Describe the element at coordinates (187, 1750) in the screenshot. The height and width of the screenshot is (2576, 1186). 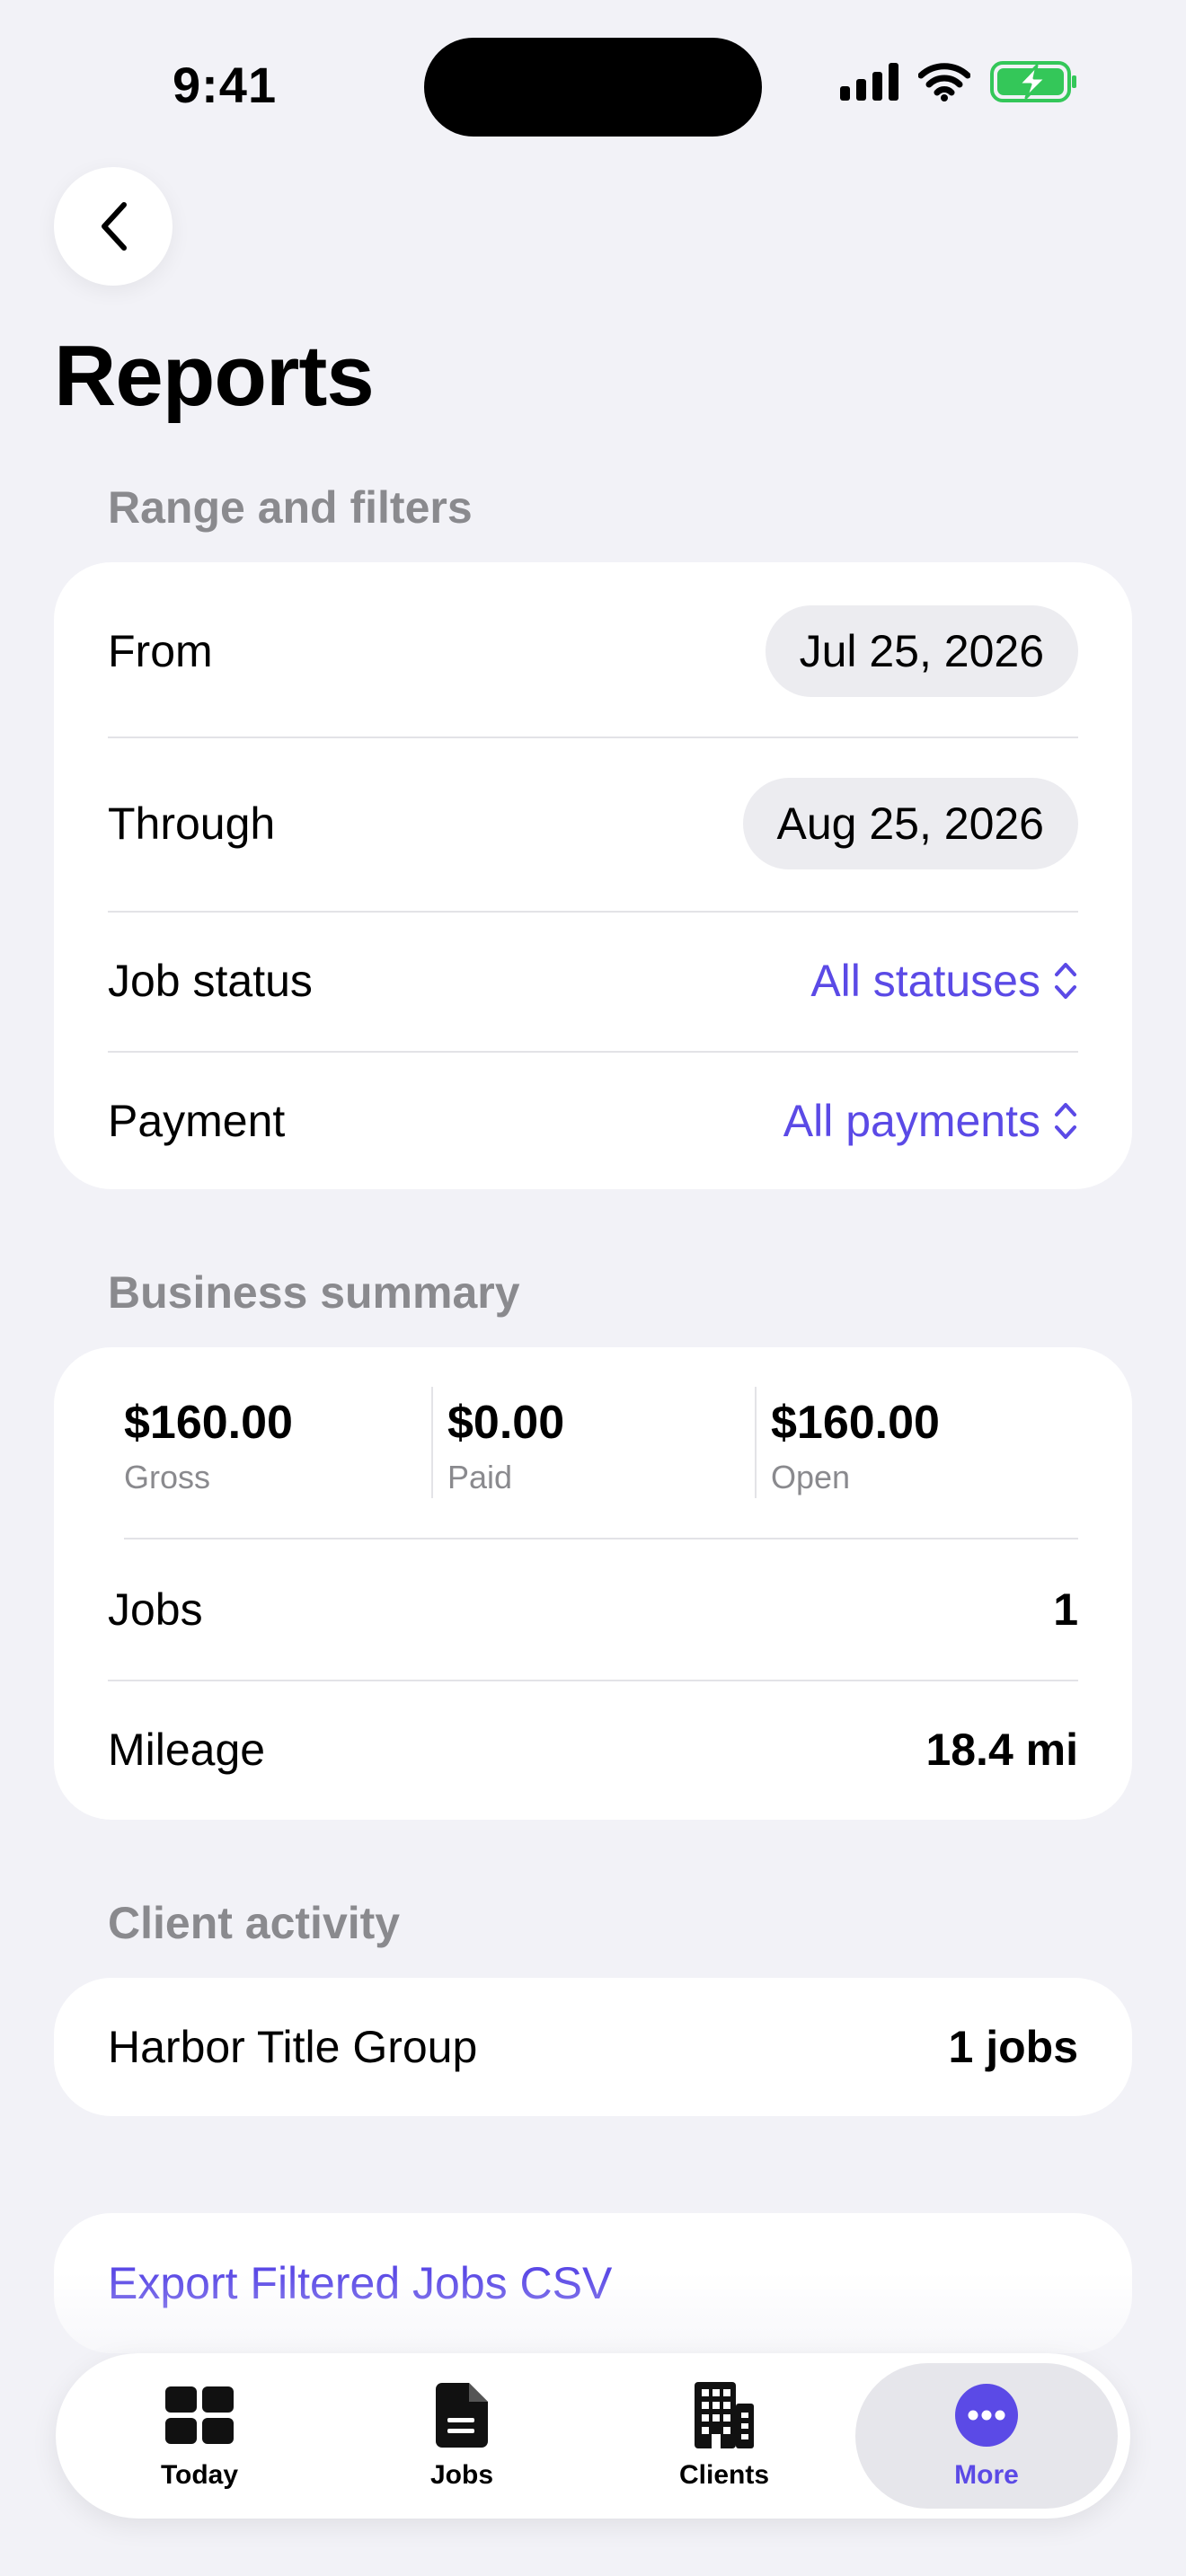
I see `mileage-label: Mileage` at that location.